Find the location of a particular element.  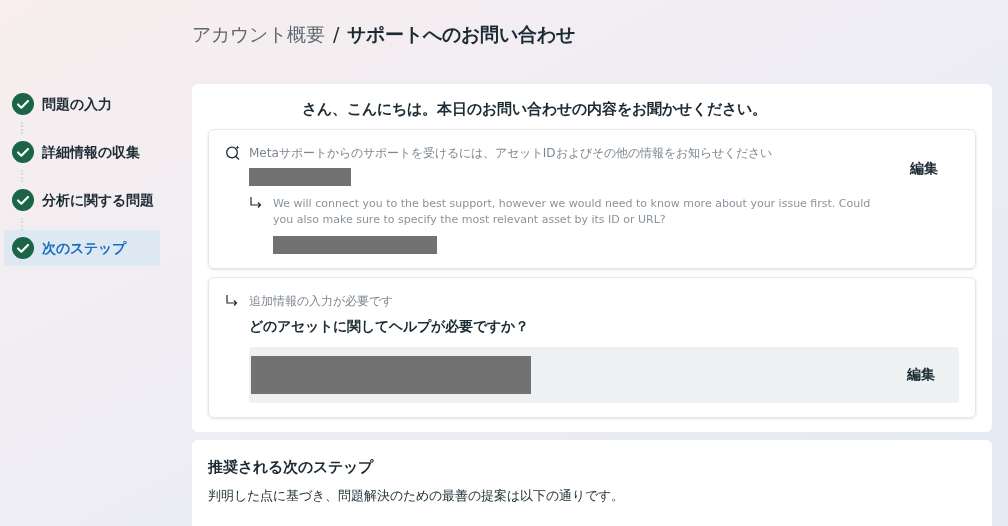

page-title: サポートへのお問い合わせ is located at coordinates (461, 34).